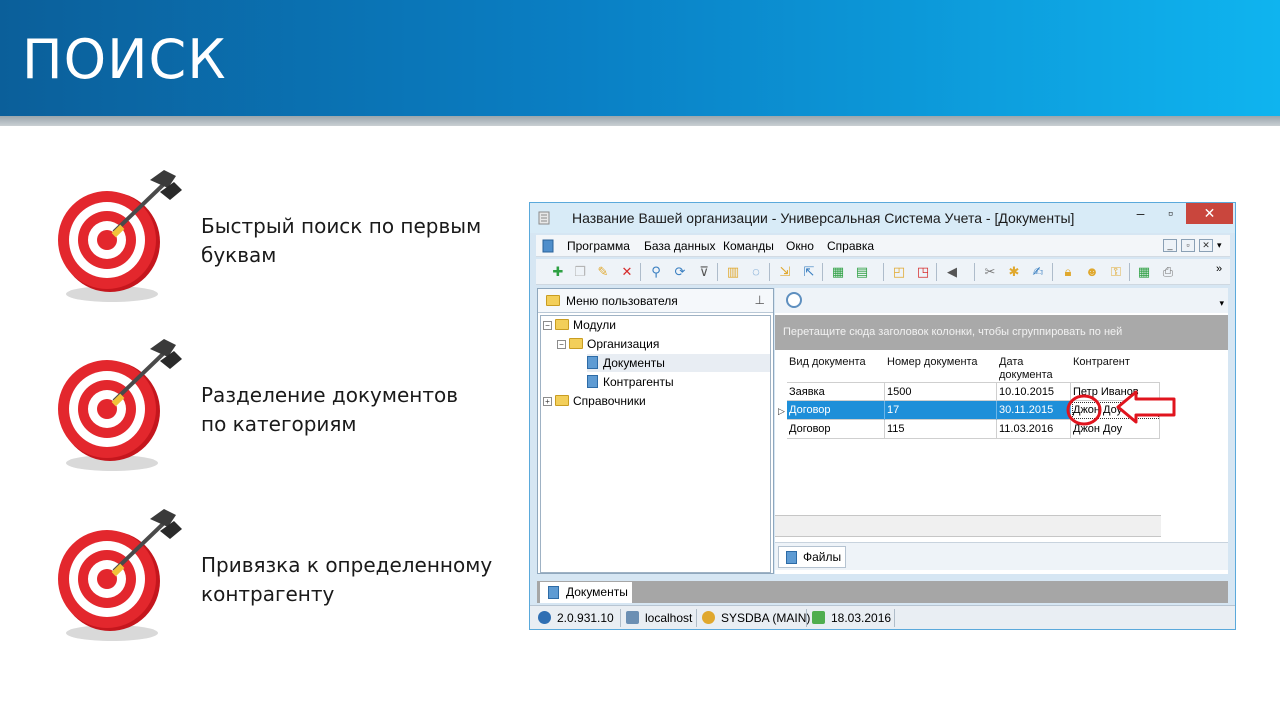 Image resolution: width=1280 pixels, height=720 pixels. Describe the element at coordinates (597, 592) in the screenshot. I see `tab-documents-label: Документы` at that location.